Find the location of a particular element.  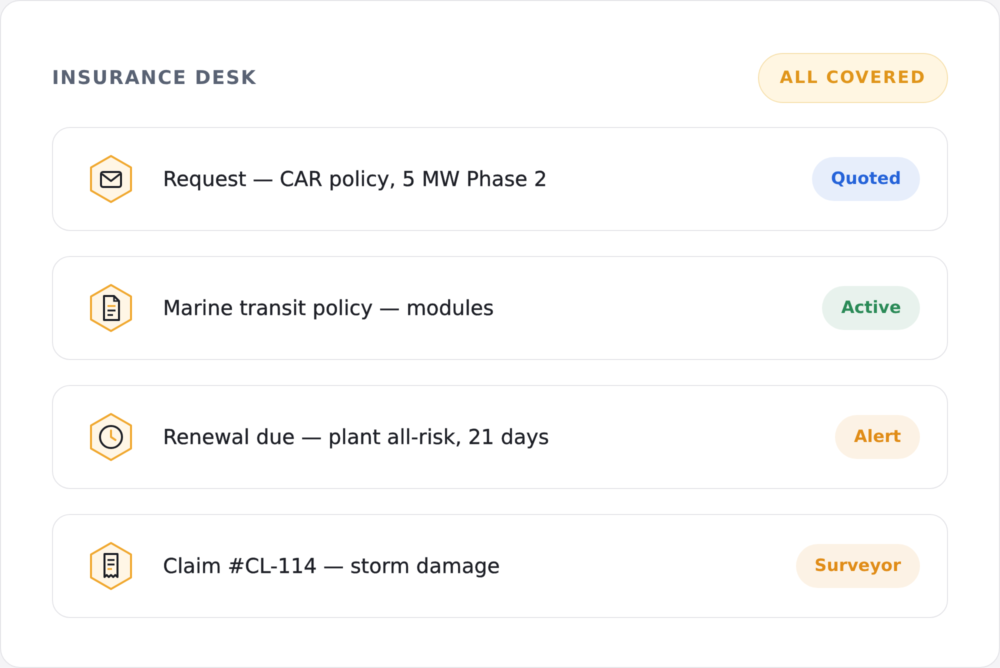

status-badge: Quoted is located at coordinates (866, 179).